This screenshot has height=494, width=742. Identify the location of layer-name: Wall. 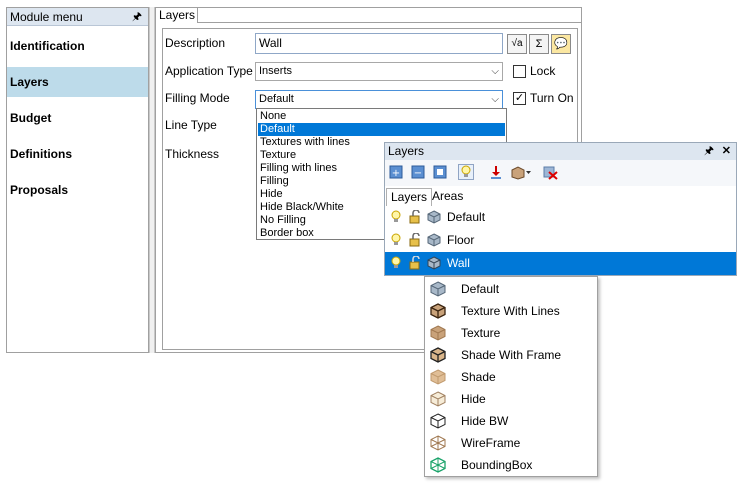
(458, 263).